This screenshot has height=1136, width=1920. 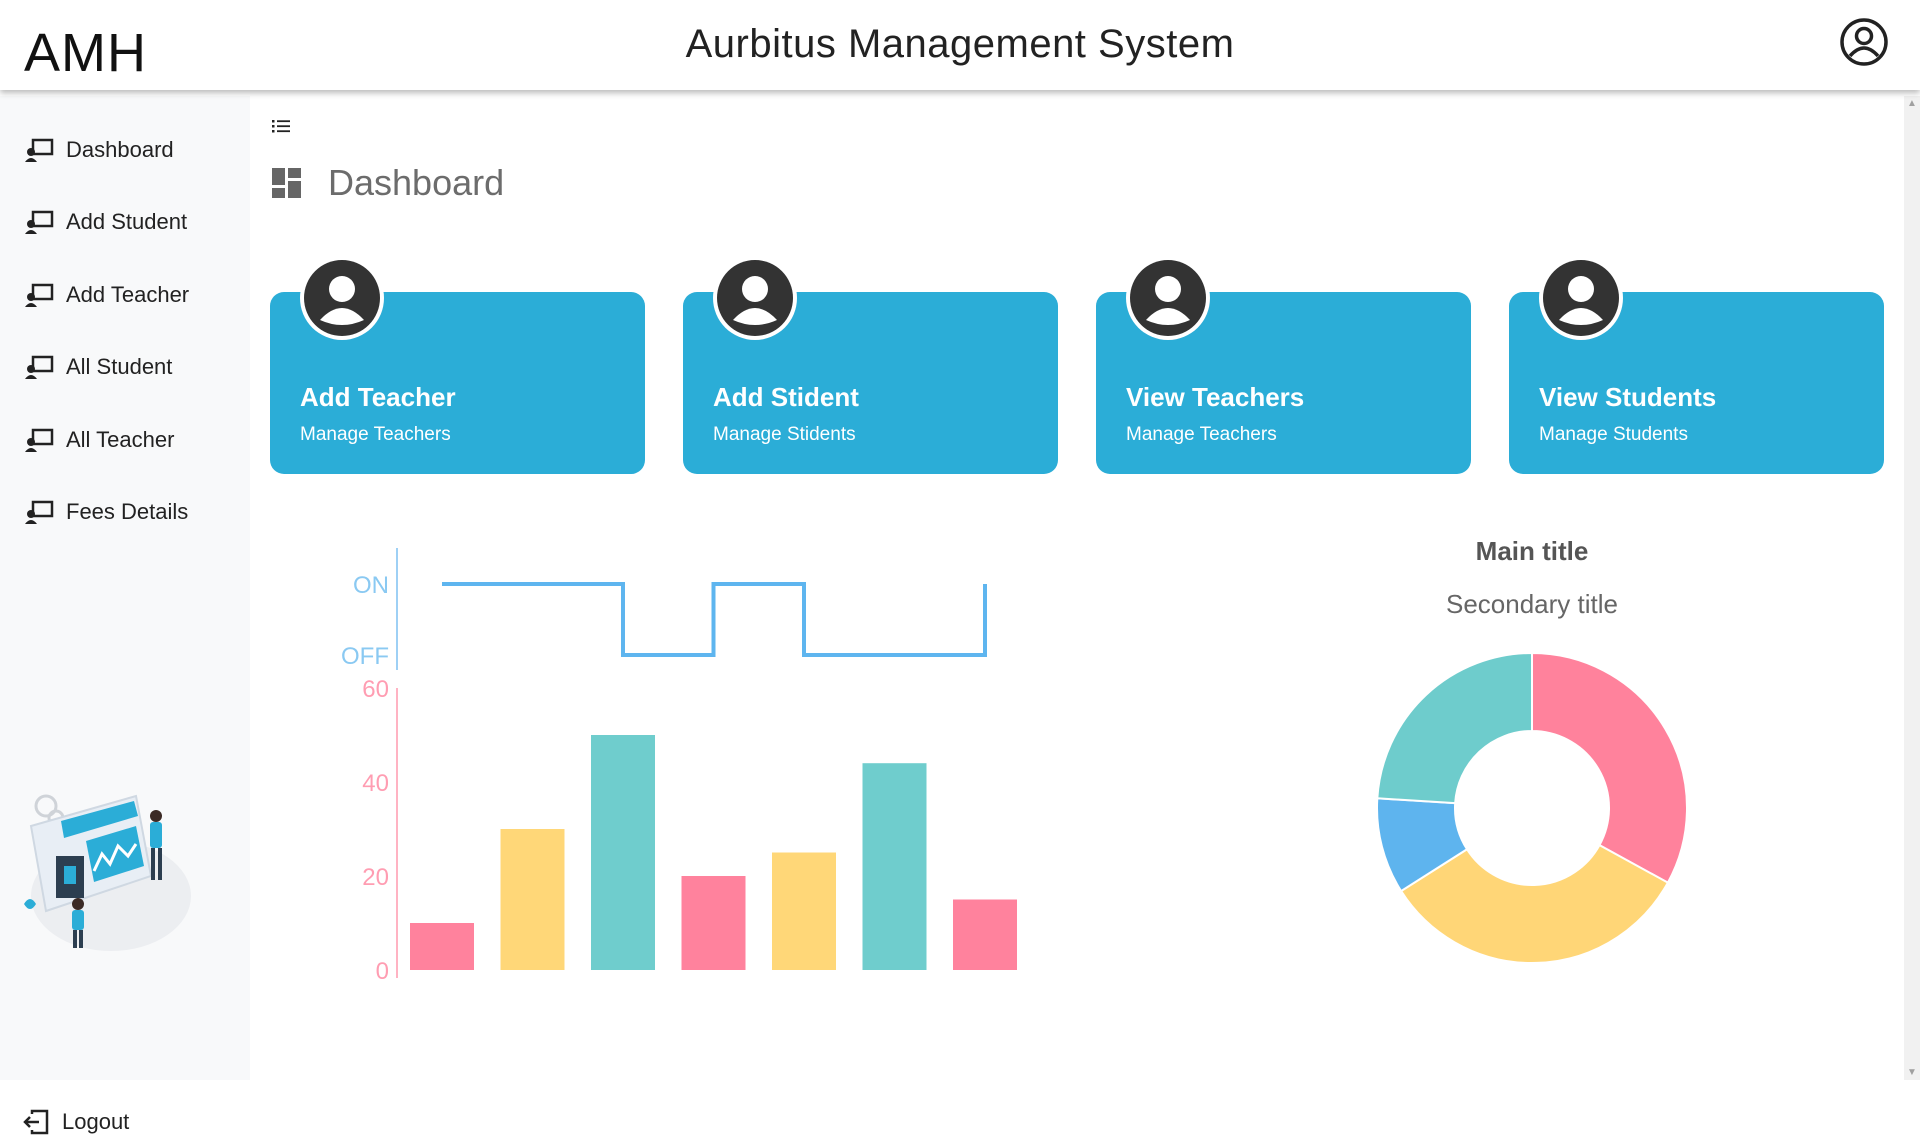 I want to click on sidebar-item-add-student: Add Student, so click(x=105, y=222).